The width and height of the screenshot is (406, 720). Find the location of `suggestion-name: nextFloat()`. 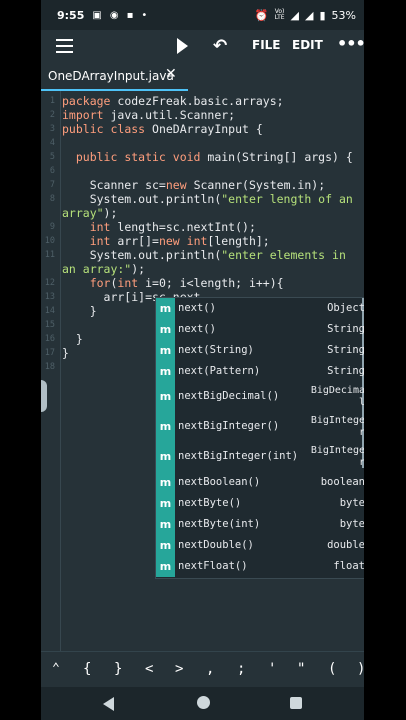

suggestion-name: nextFloat() is located at coordinates (213, 566).